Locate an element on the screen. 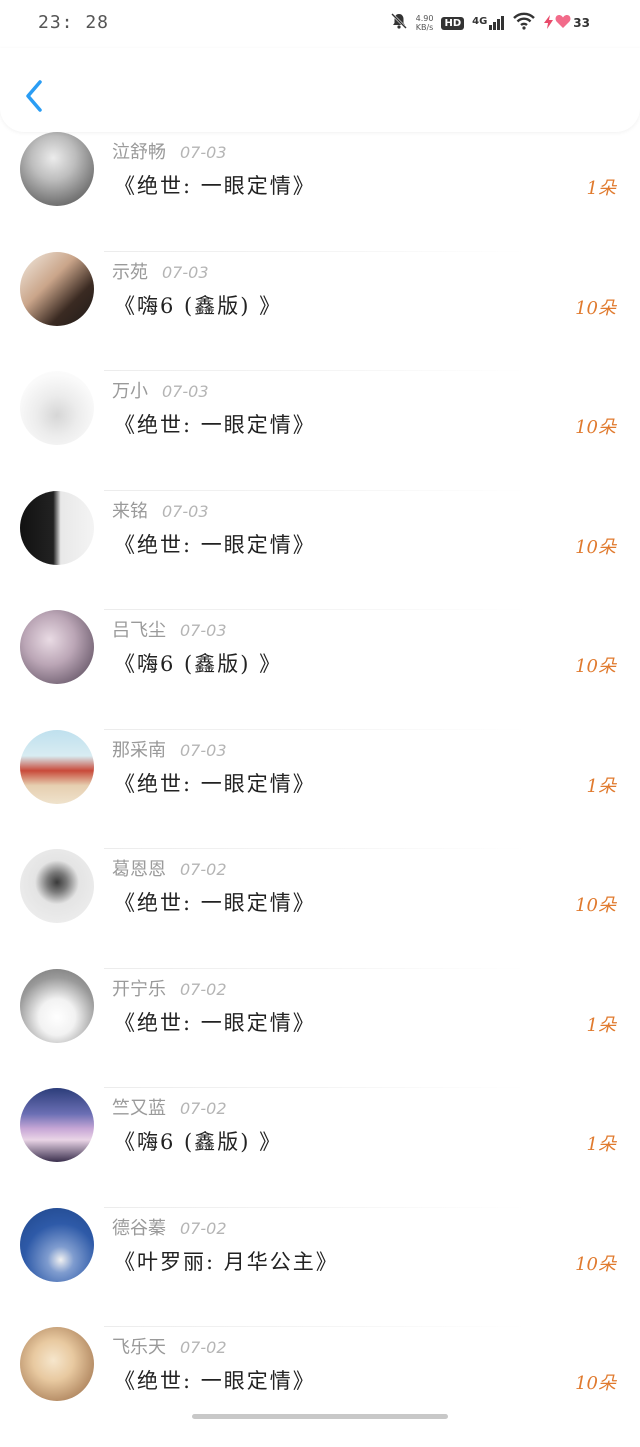 This screenshot has width=640, height=1447. chevron-left-icon is located at coordinates (34, 96).